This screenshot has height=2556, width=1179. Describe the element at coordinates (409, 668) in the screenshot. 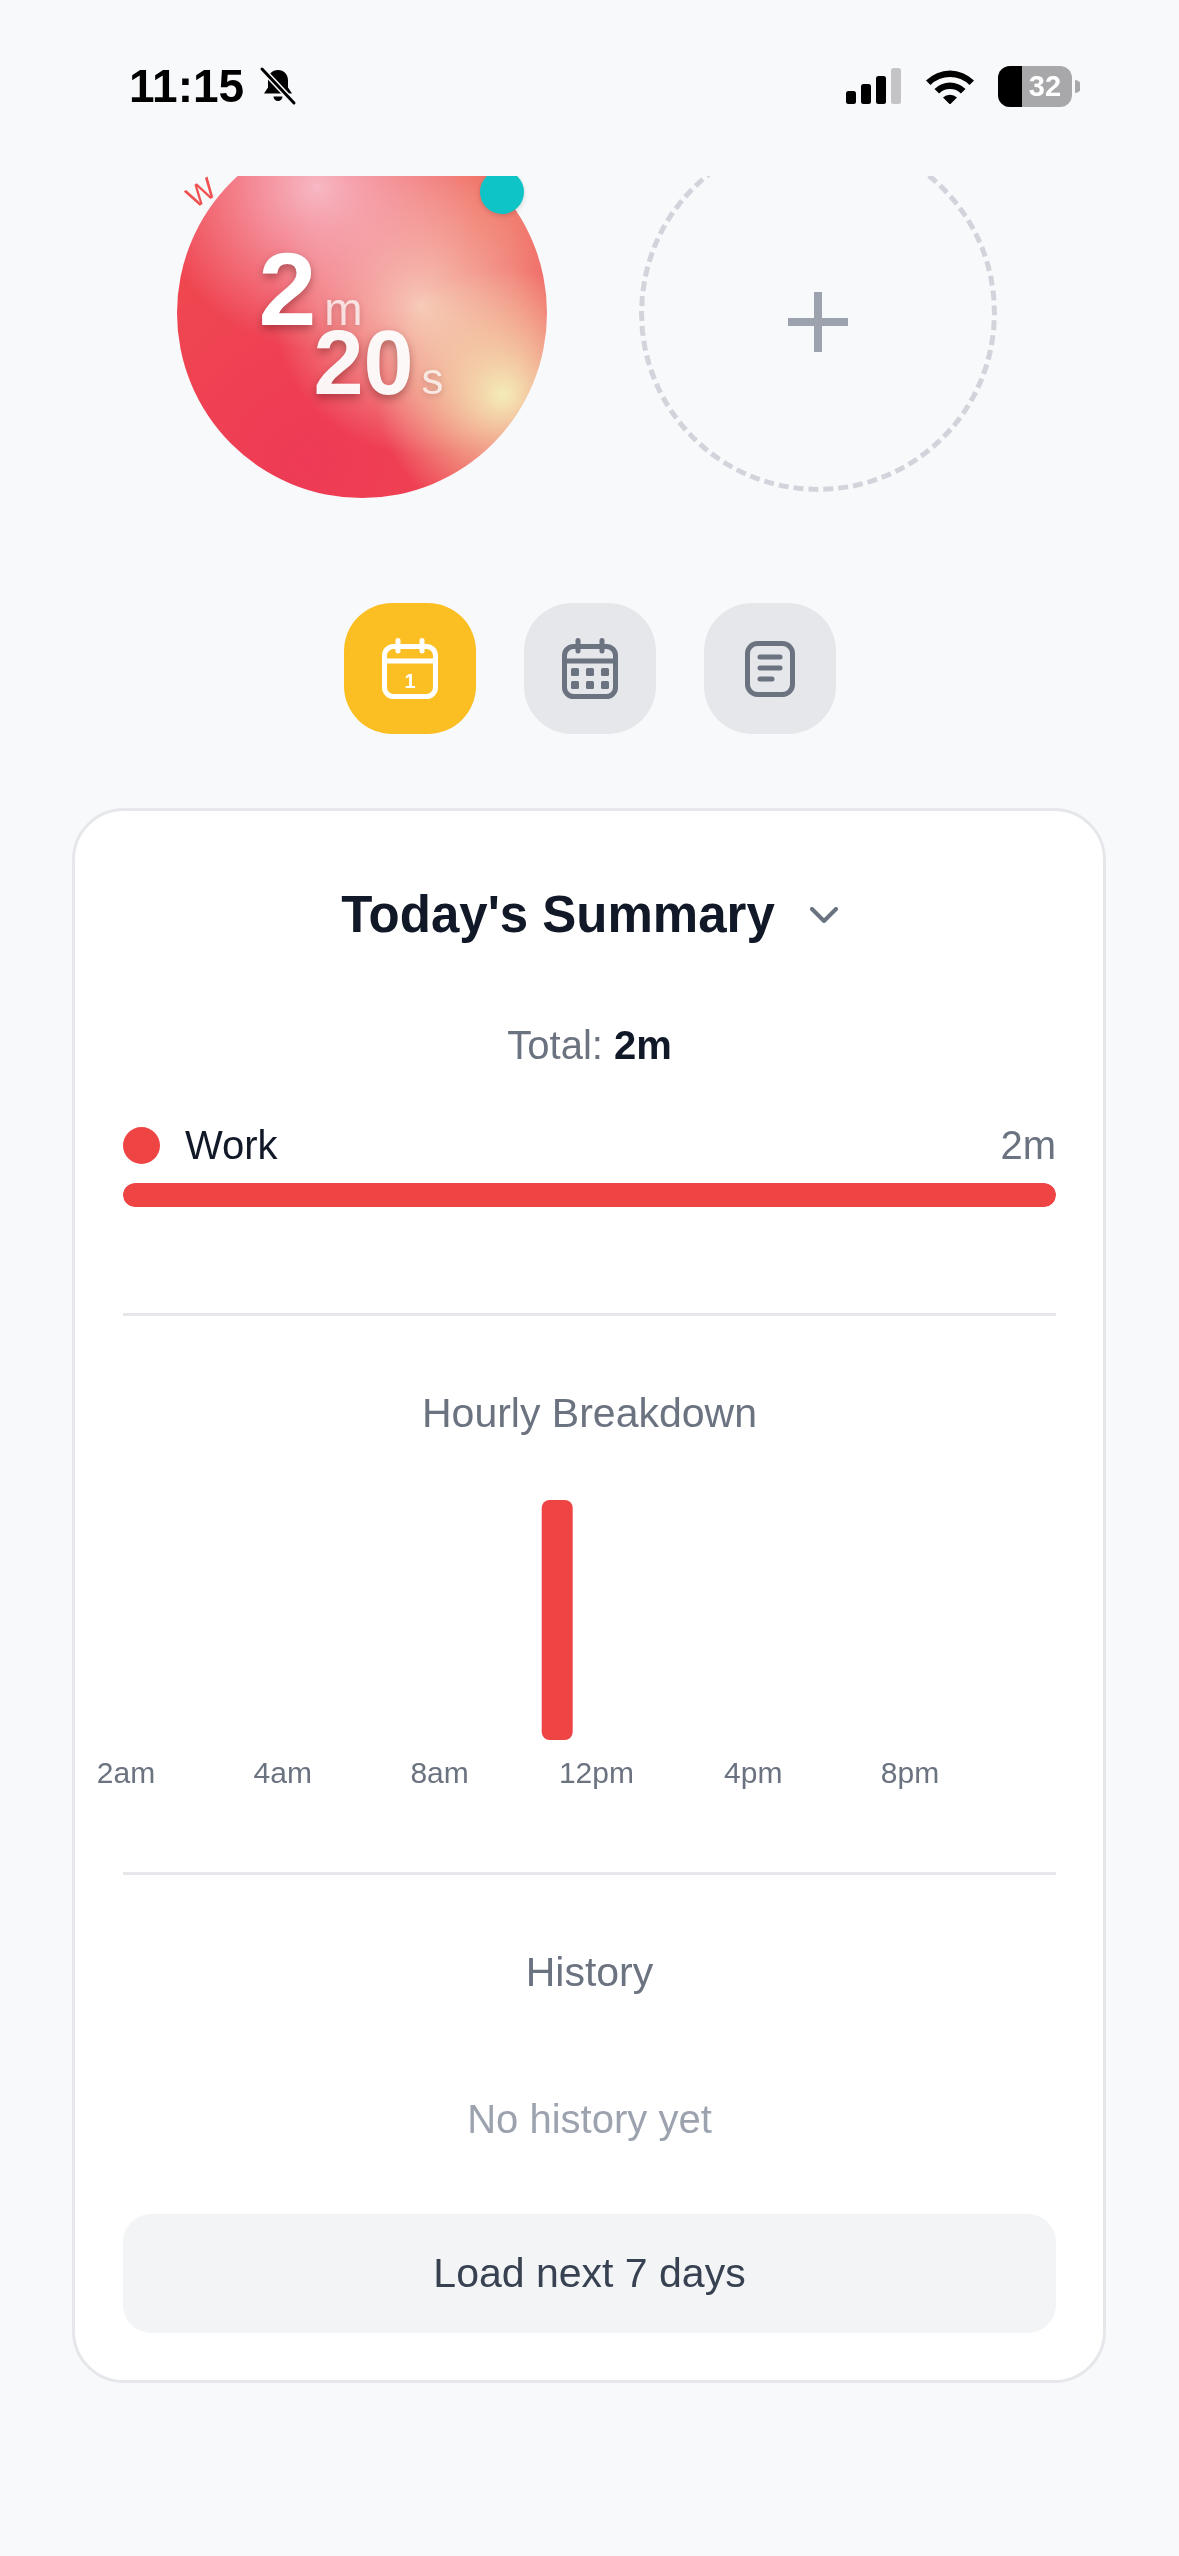

I see `view-tab: 1` at that location.